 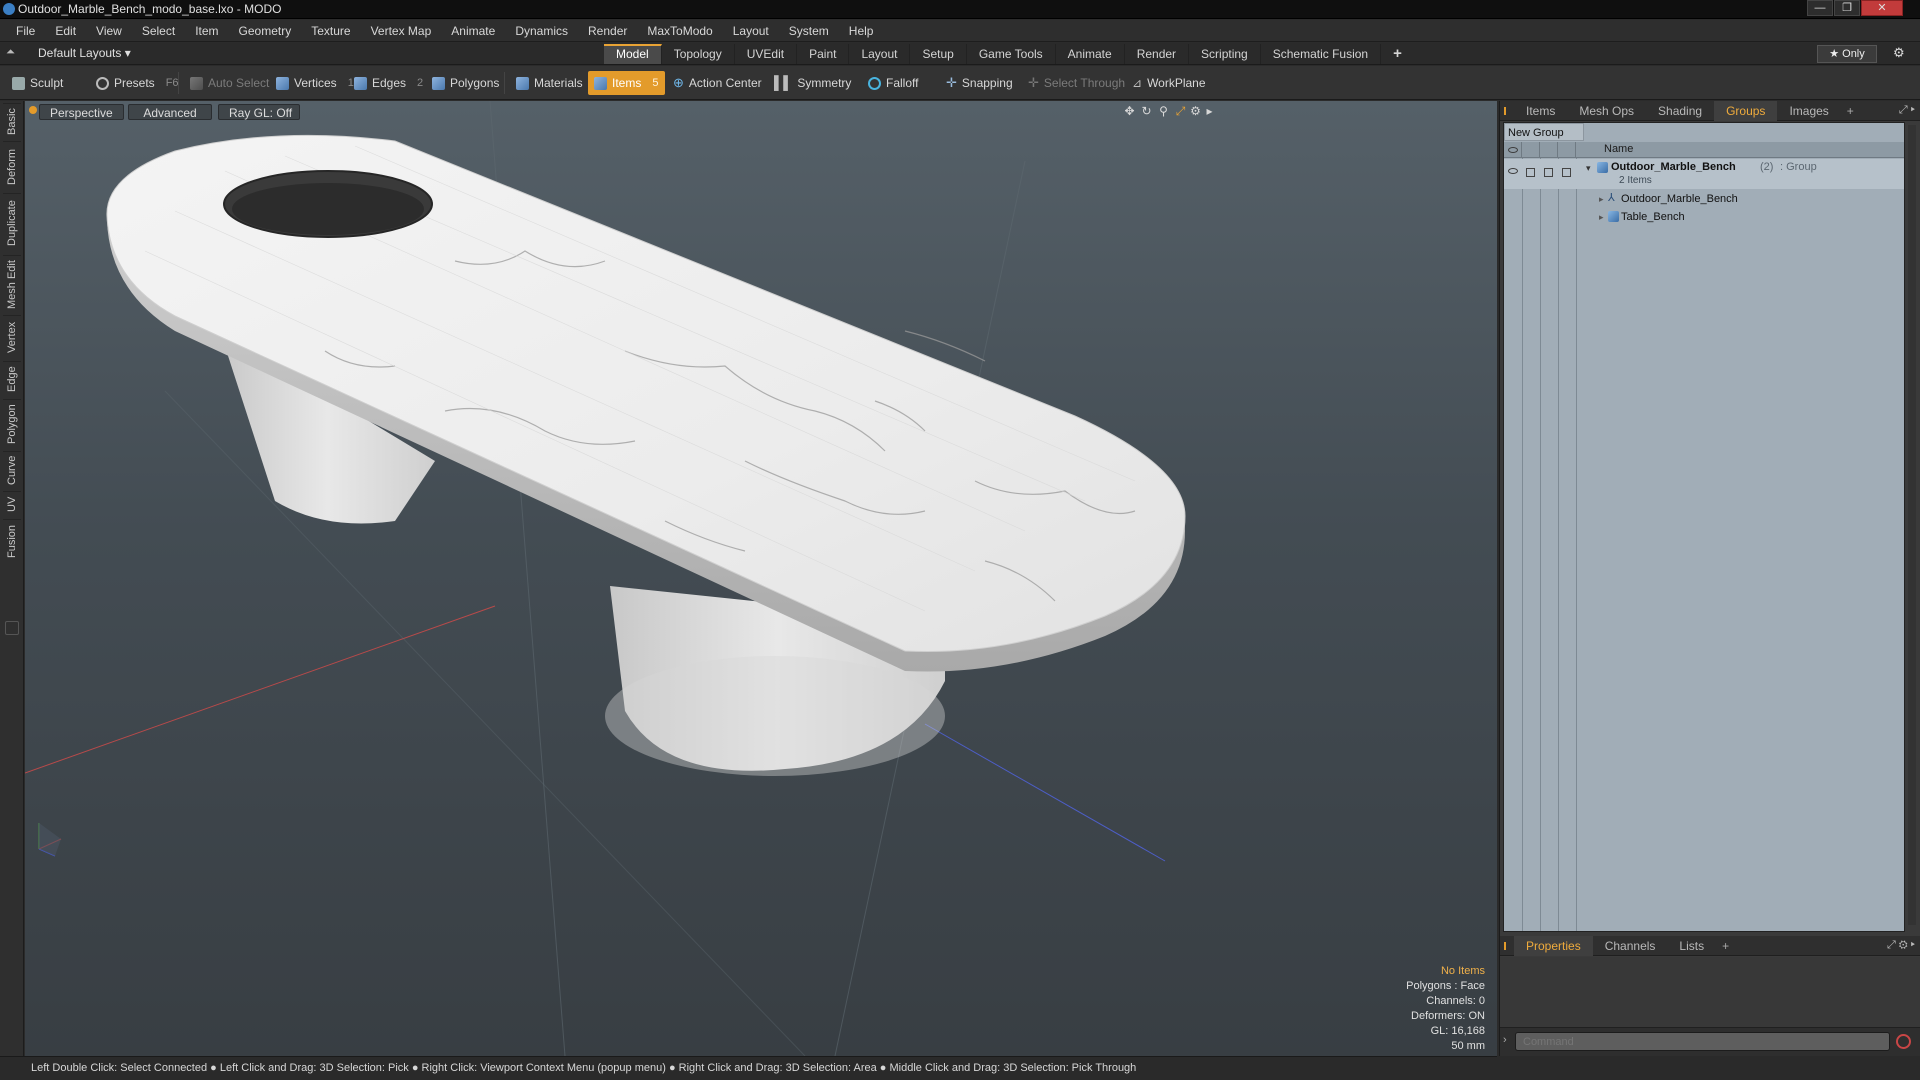 I want to click on tab-uvedit: UVEdit, so click(x=766, y=54).